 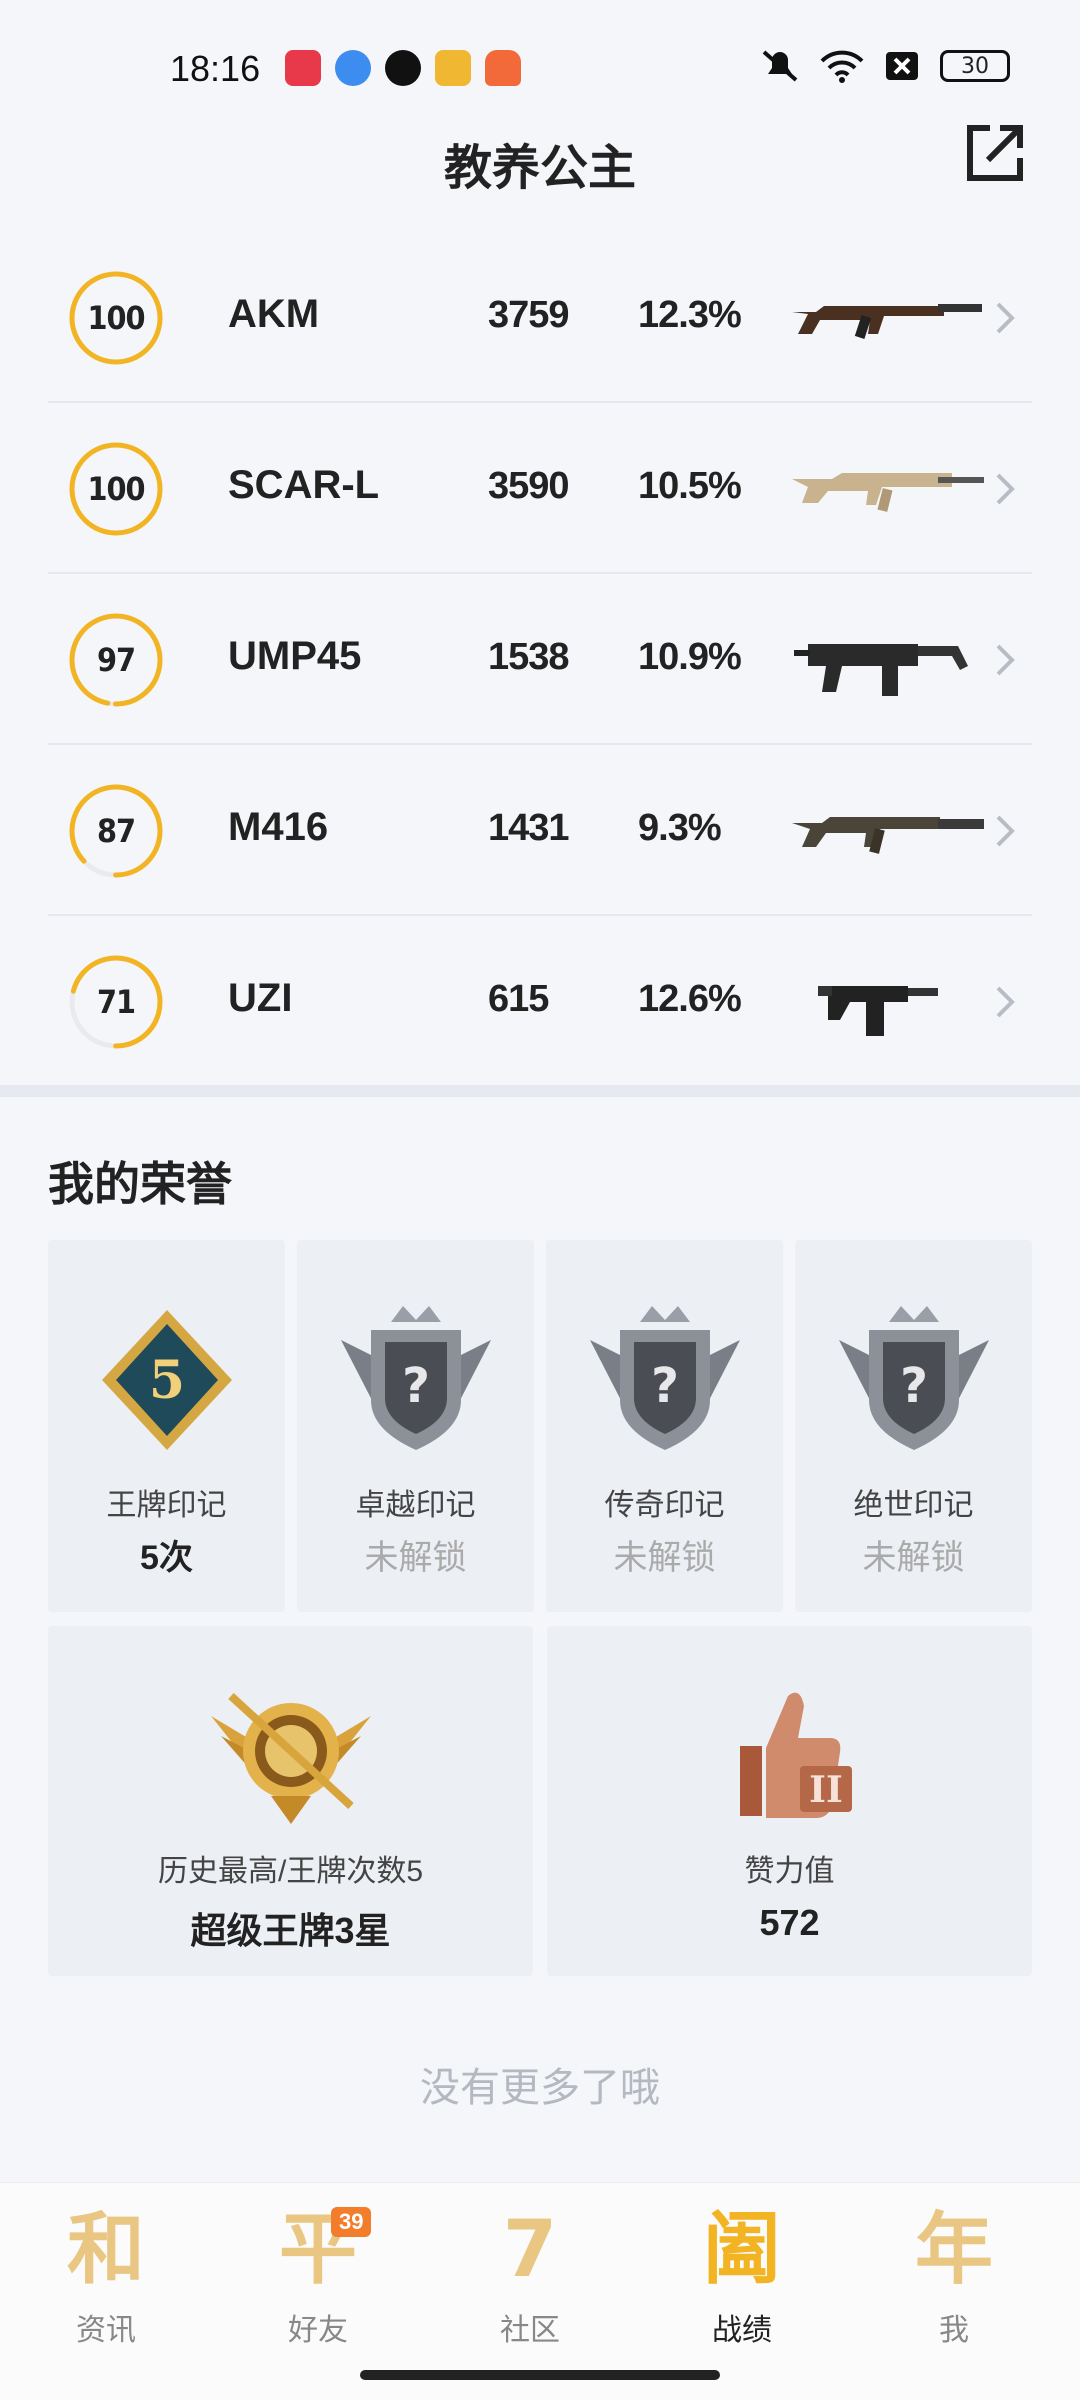 I want to click on weapon-kill-count: 3590, so click(x=529, y=486).